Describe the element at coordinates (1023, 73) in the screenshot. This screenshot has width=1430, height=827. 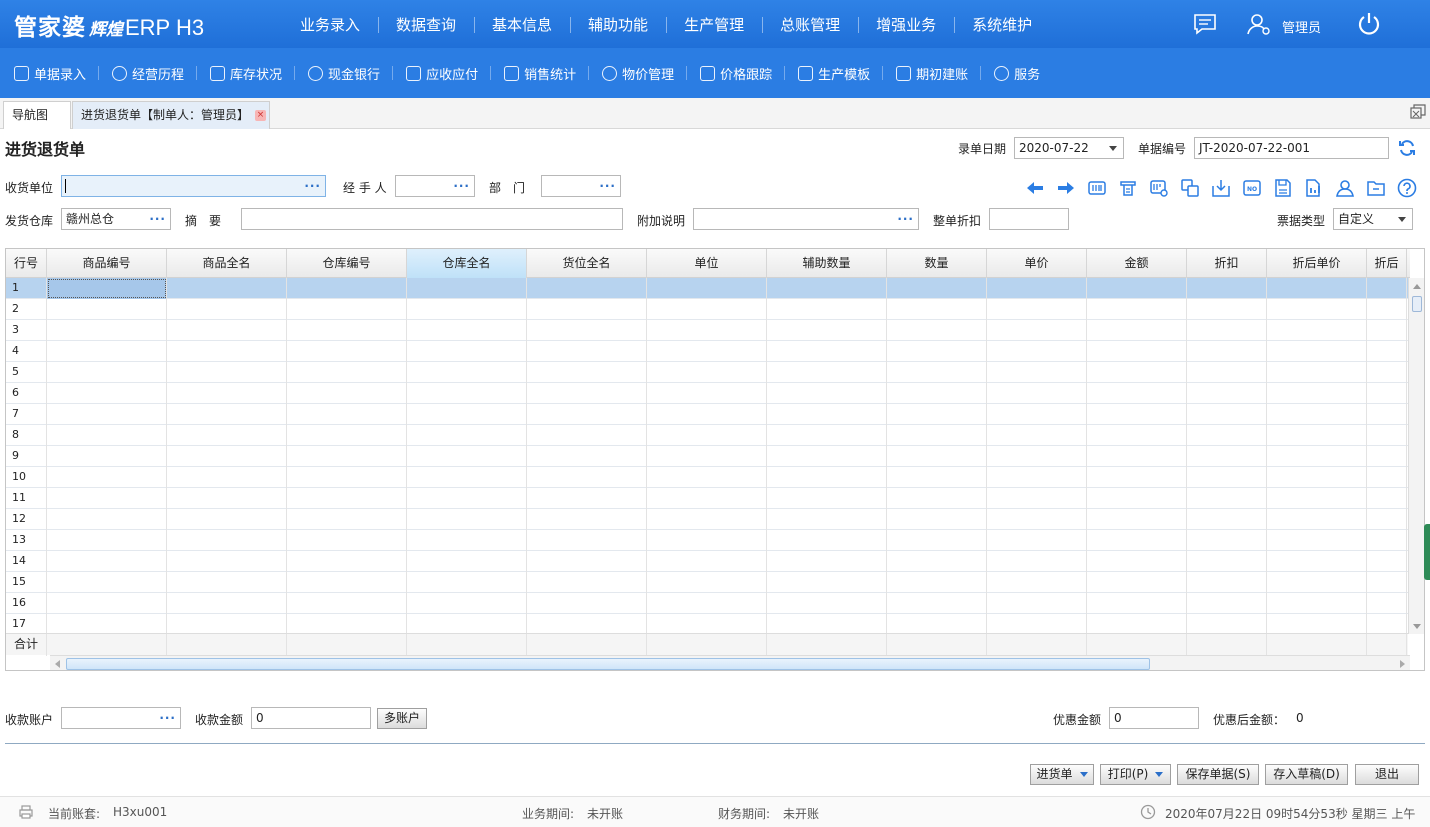
I see `toolbar-item-service: 服务` at that location.